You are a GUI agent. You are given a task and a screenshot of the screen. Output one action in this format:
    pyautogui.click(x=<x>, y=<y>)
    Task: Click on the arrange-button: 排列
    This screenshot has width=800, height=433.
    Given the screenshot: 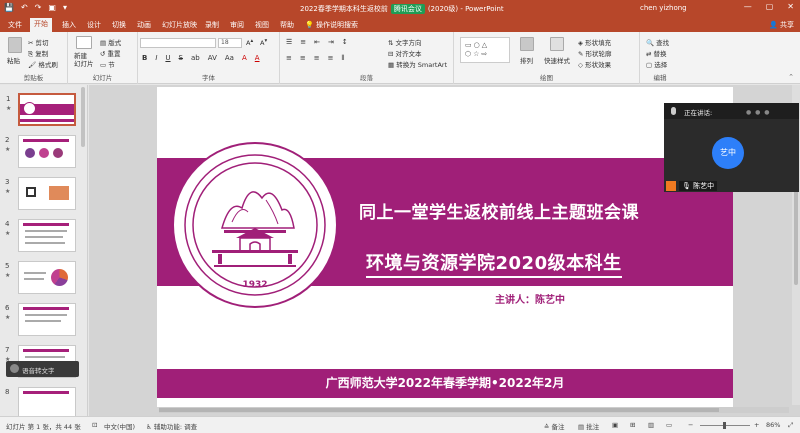 What is the action you would take?
    pyautogui.click(x=526, y=60)
    